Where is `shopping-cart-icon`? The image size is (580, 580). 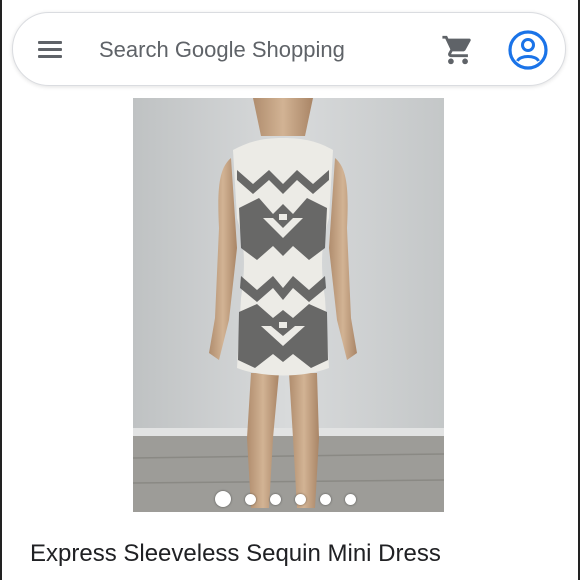 shopping-cart-icon is located at coordinates (458, 50).